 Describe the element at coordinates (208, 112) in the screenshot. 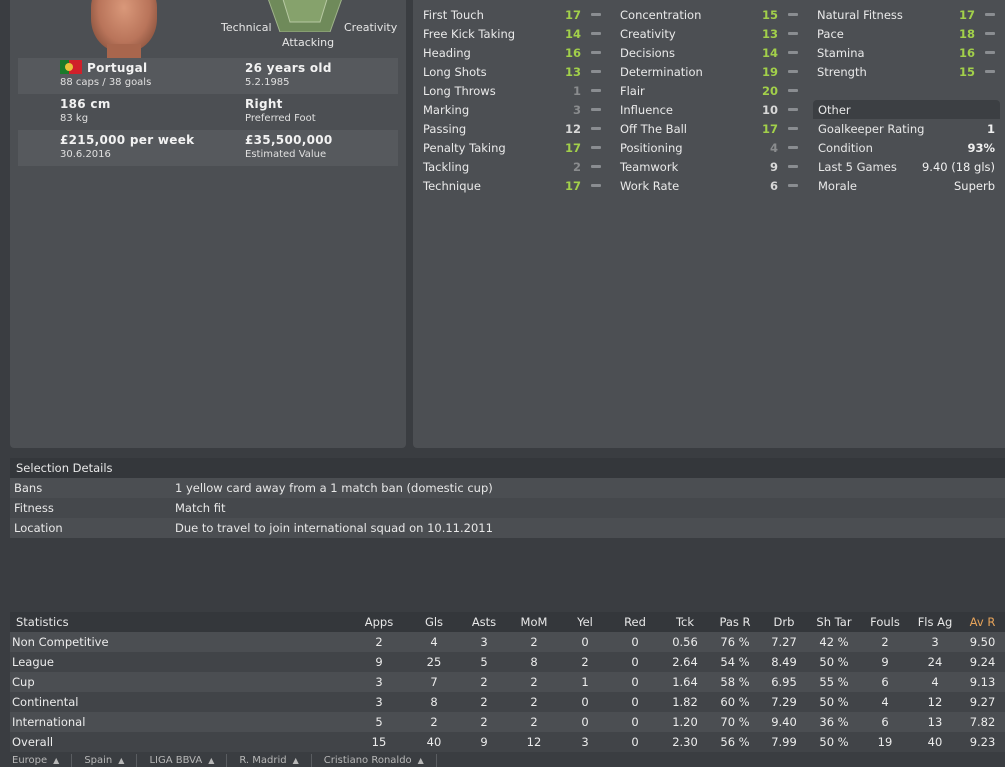

I see `info-row-physique: 186 cm 83 kg Right Preferred Foot` at that location.